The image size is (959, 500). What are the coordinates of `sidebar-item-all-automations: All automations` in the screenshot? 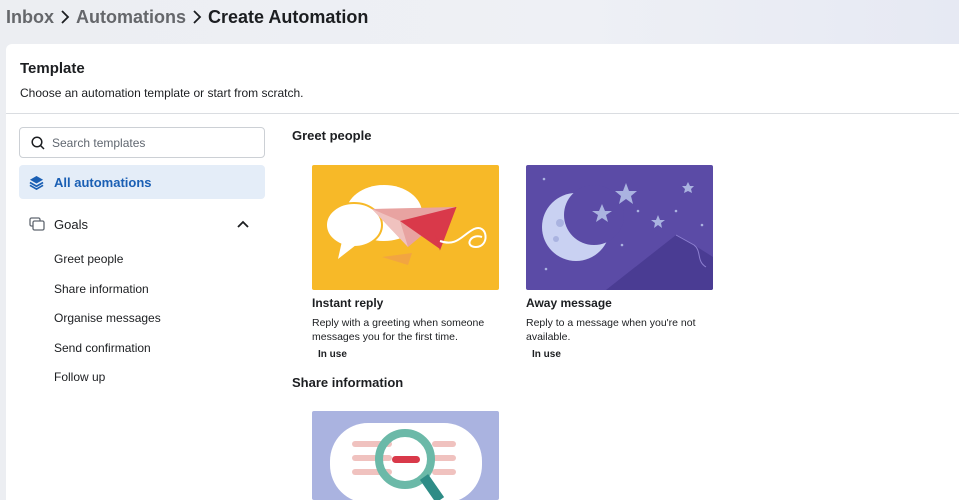 It's located at (142, 182).